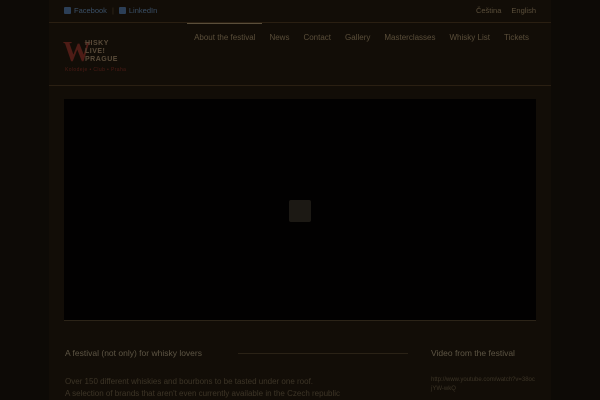  I want to click on linkedin-link: LinkedIn, so click(143, 10).